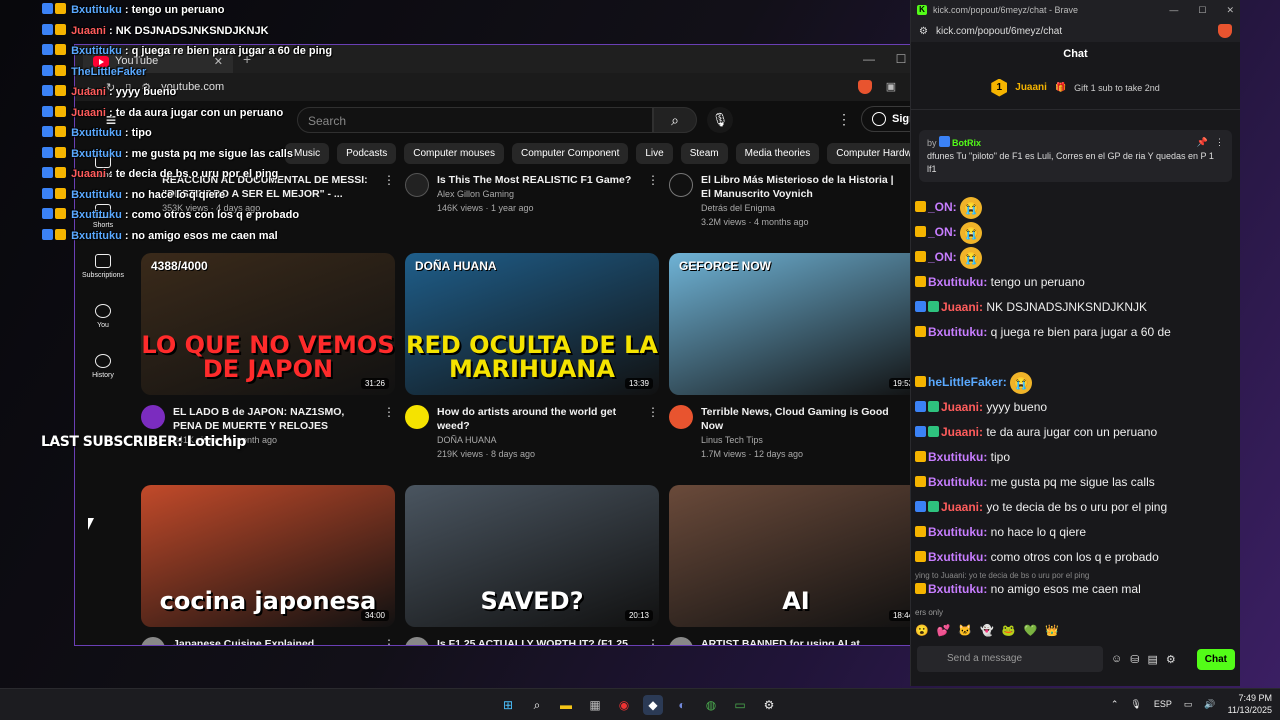 The width and height of the screenshot is (1280, 720). I want to click on search-button: ⌕, so click(675, 120).